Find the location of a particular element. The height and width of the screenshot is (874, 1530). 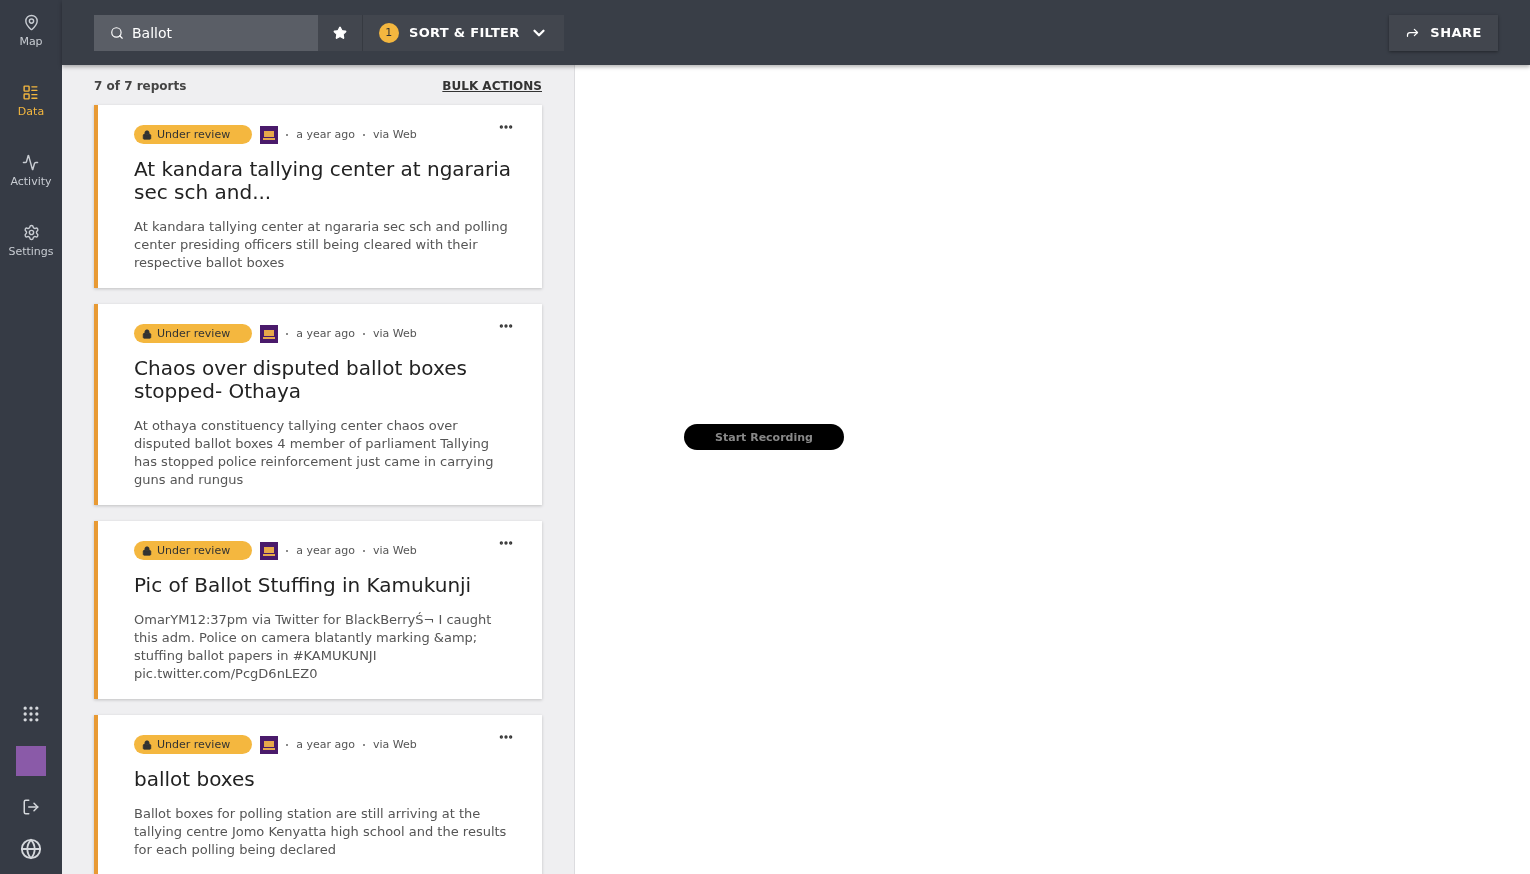

report-title: Chaos over disputed ballot boxes stopped- Othaya is located at coordinates (301, 380).